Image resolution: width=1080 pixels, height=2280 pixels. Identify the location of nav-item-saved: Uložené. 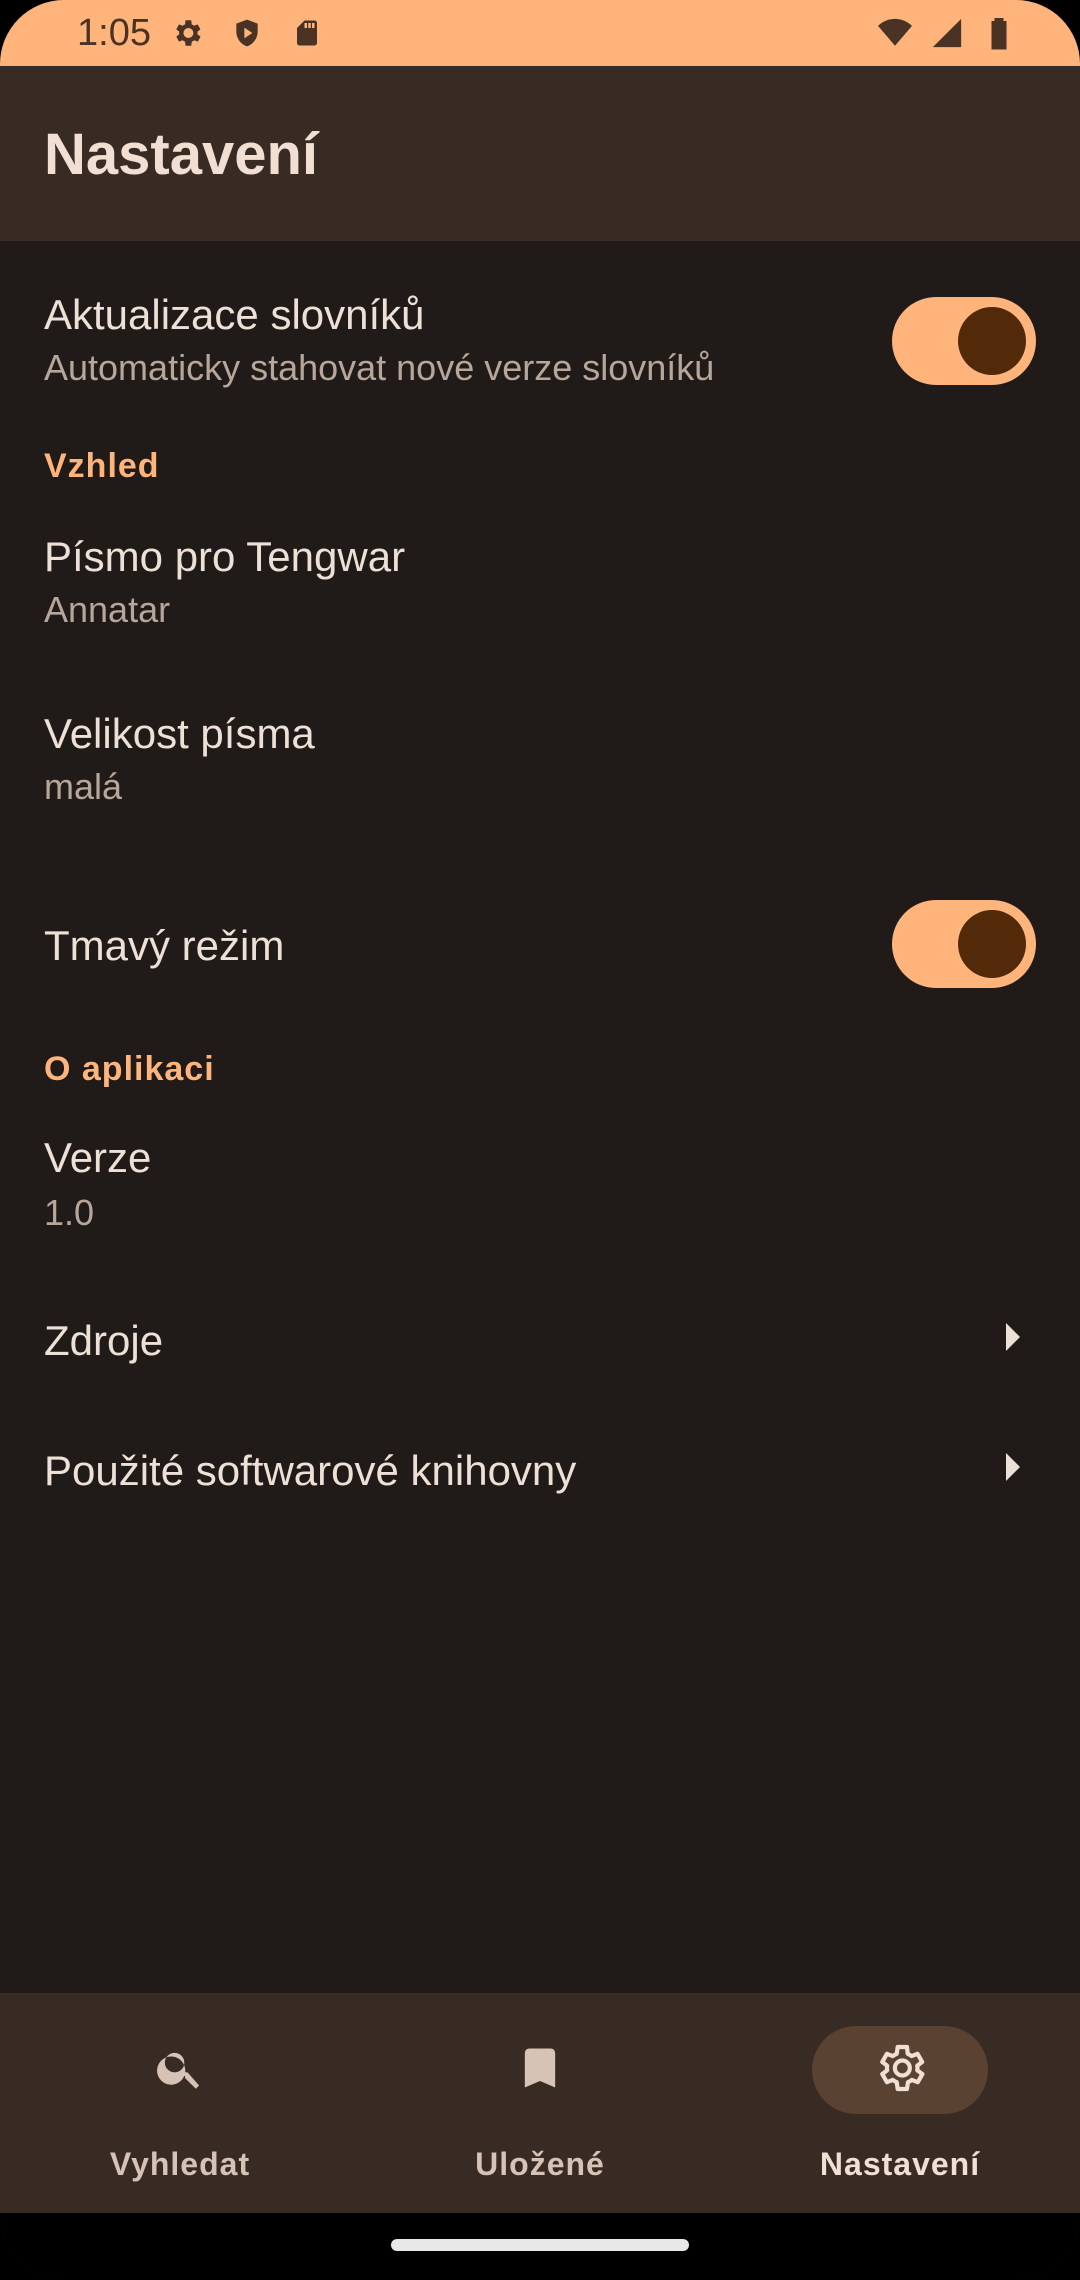
(540, 2103).